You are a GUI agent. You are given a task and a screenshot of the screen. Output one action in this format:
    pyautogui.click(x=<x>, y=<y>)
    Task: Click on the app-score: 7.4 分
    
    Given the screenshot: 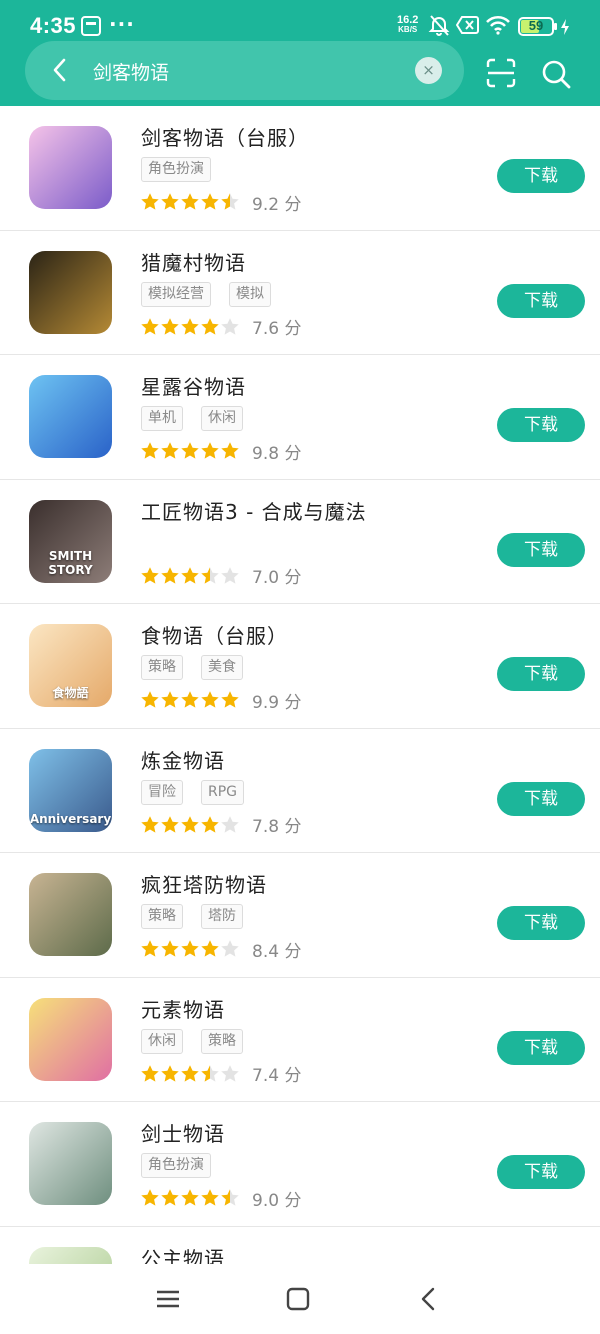 What is the action you would take?
    pyautogui.click(x=277, y=1076)
    